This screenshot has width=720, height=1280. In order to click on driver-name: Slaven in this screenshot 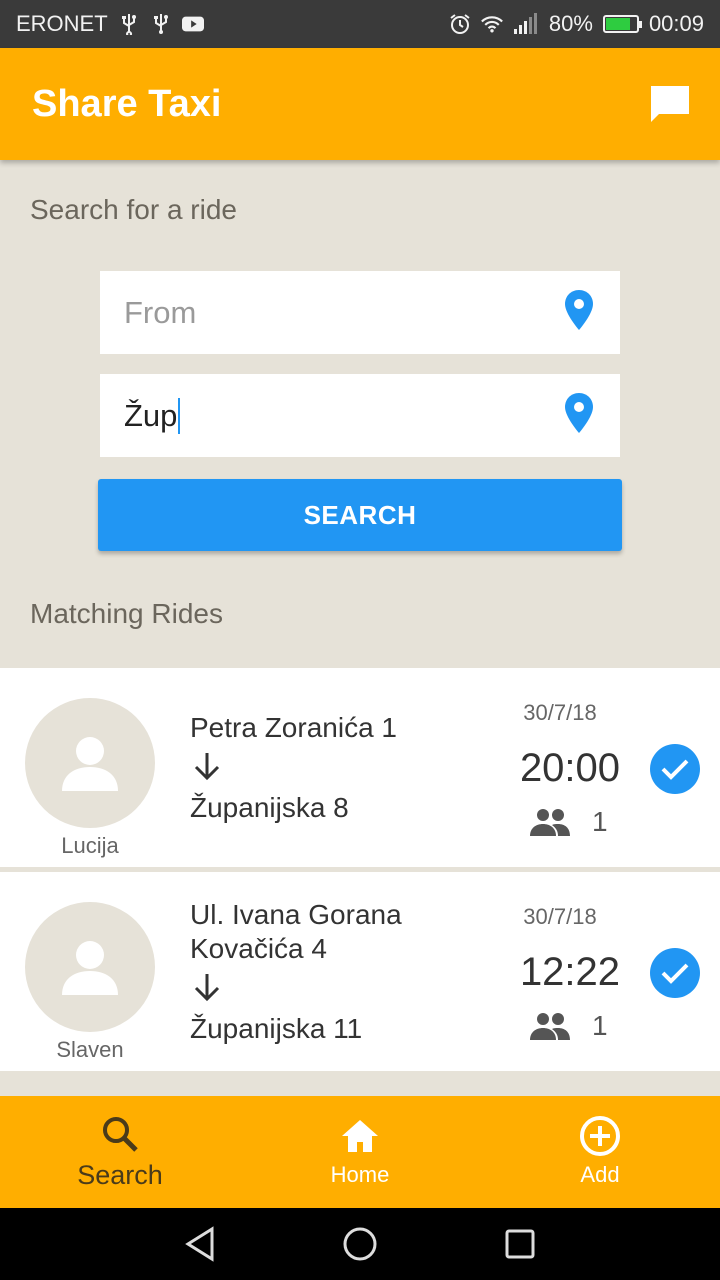, I will do `click(90, 1049)`.